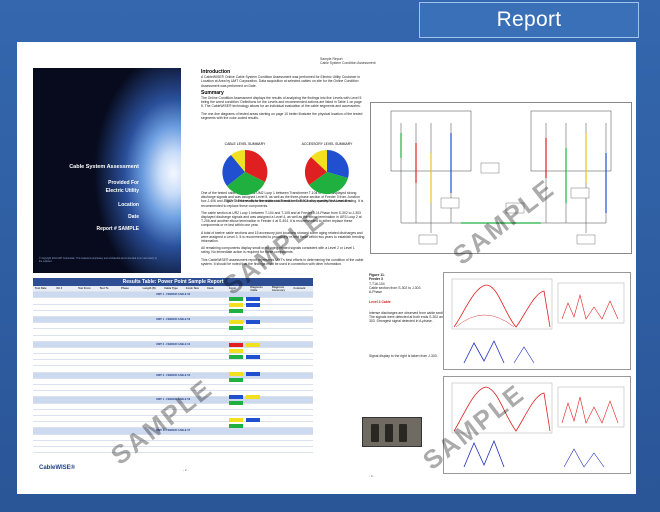 Image resolution: width=660 pixels, height=512 pixels. I want to click on one-line-diagram-svg, so click(501, 177).